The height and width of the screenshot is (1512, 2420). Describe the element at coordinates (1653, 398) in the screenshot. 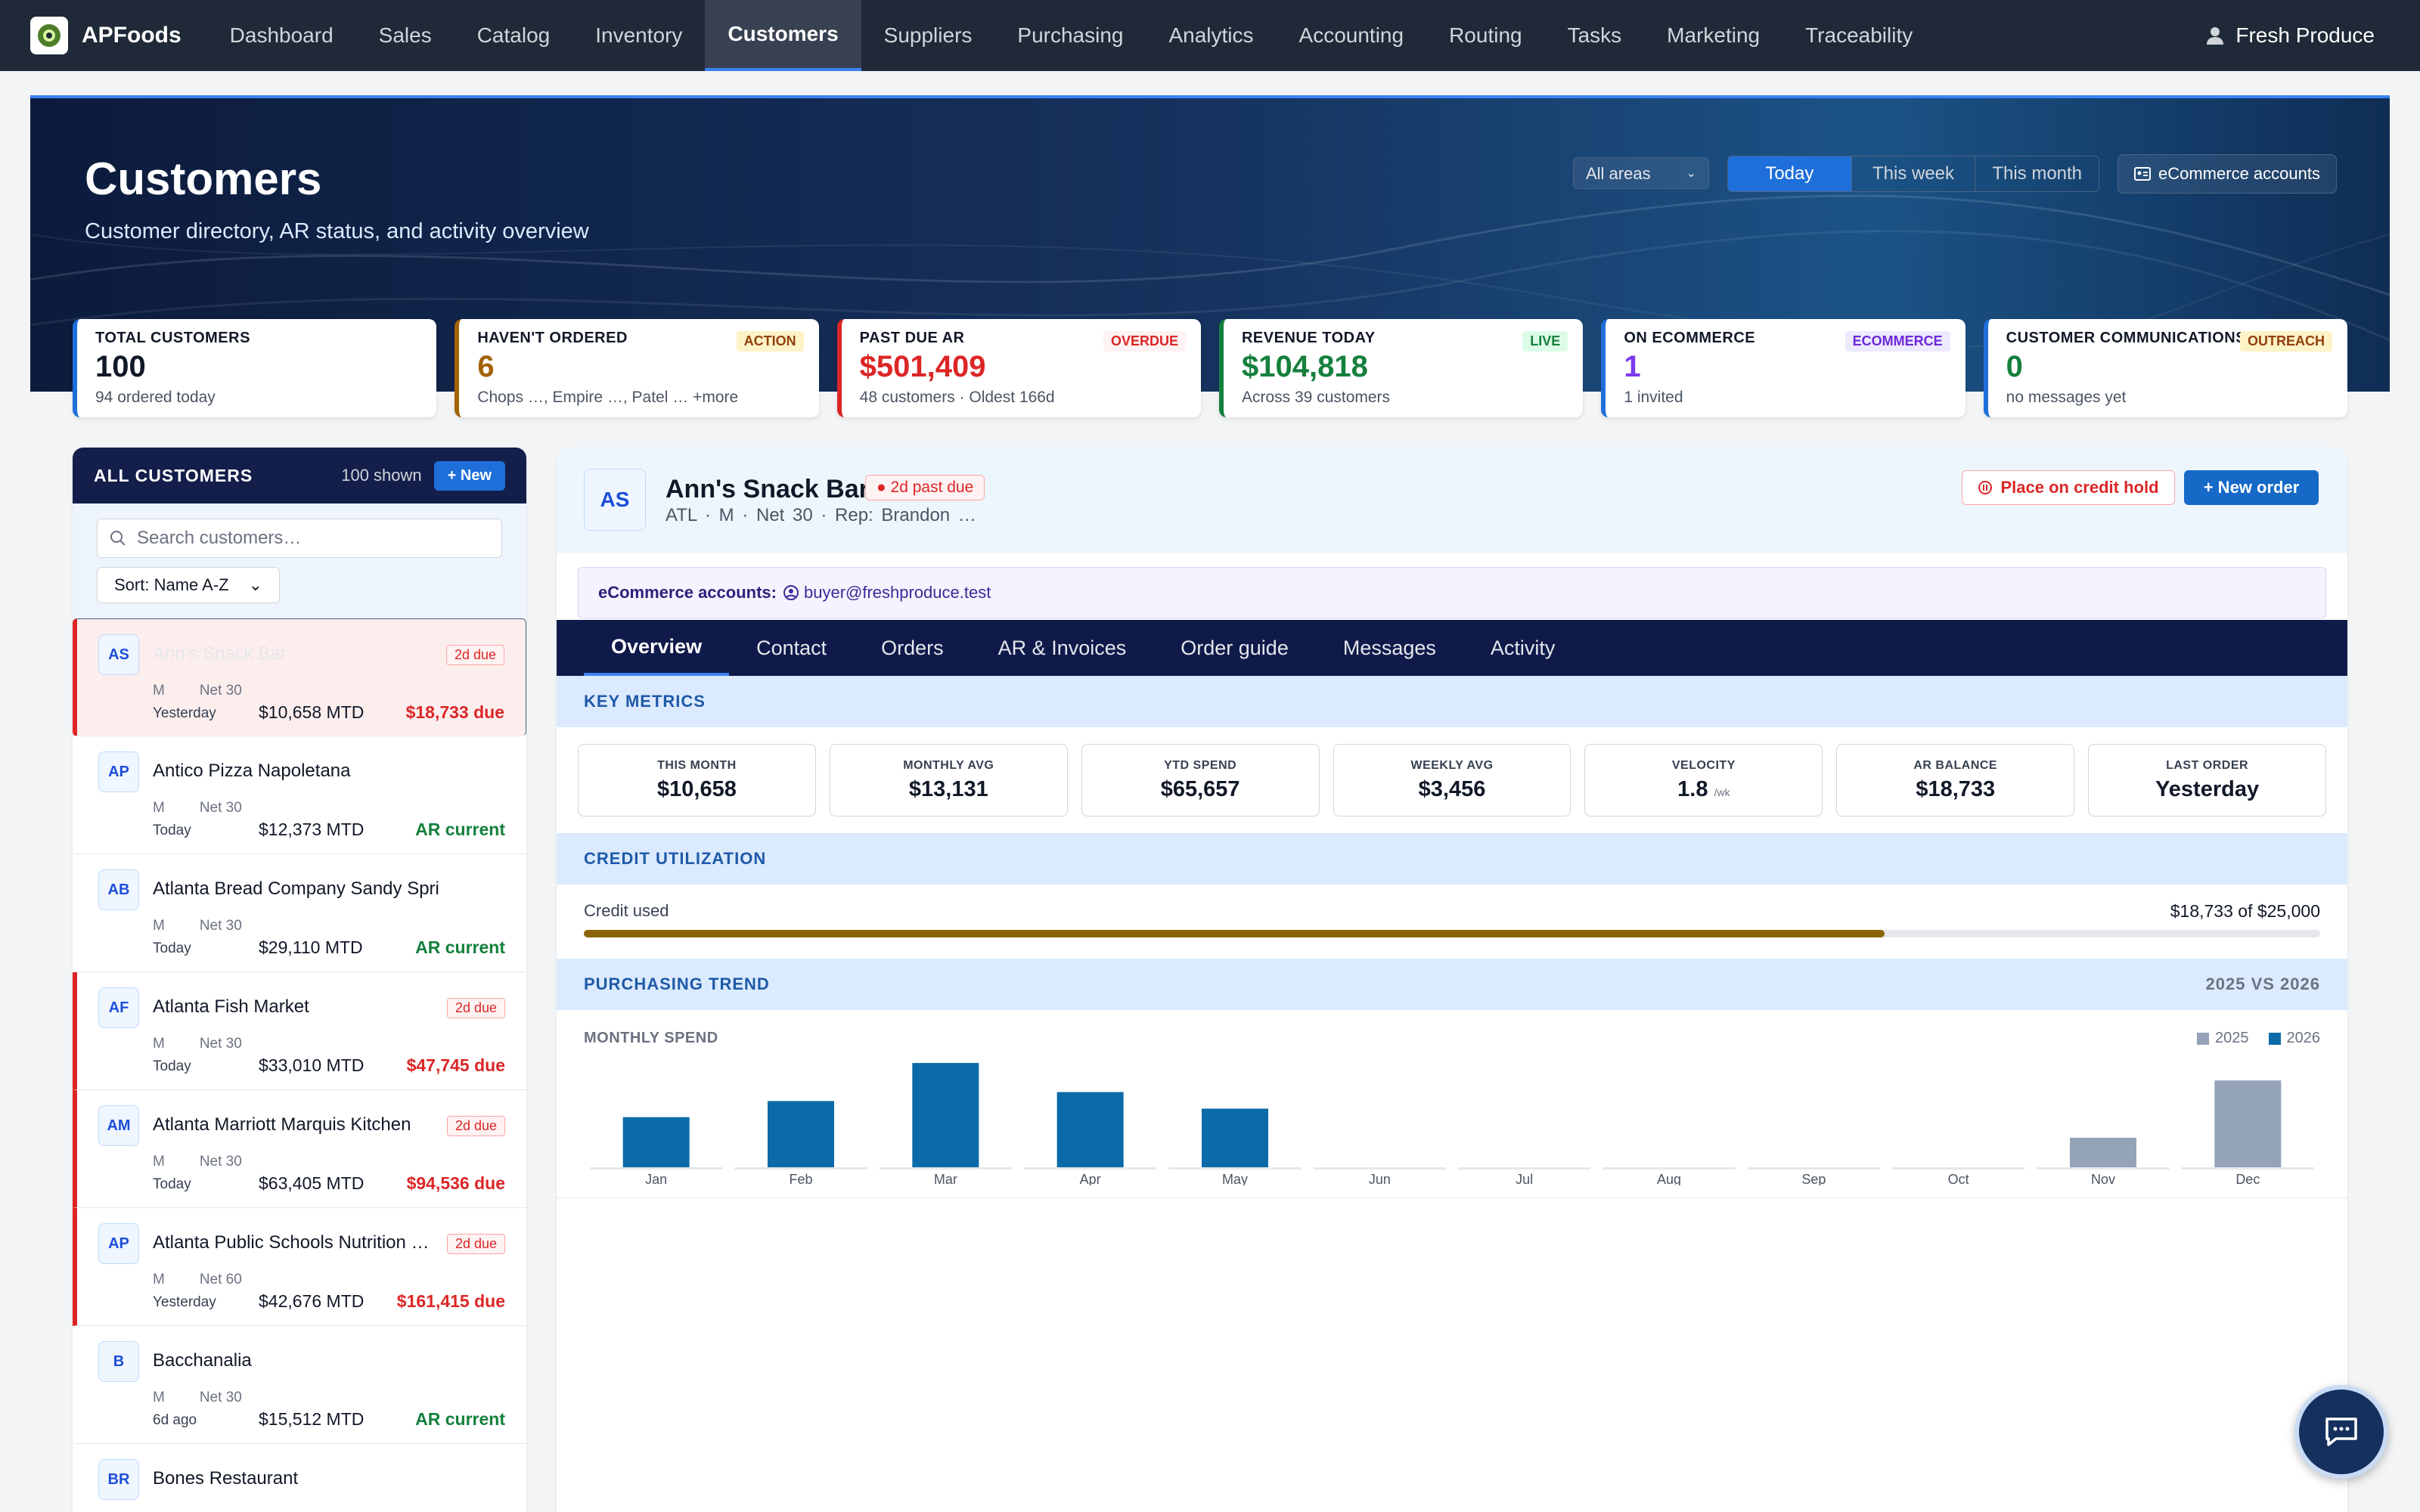

I see `kpi-subtext: 1 invited` at that location.